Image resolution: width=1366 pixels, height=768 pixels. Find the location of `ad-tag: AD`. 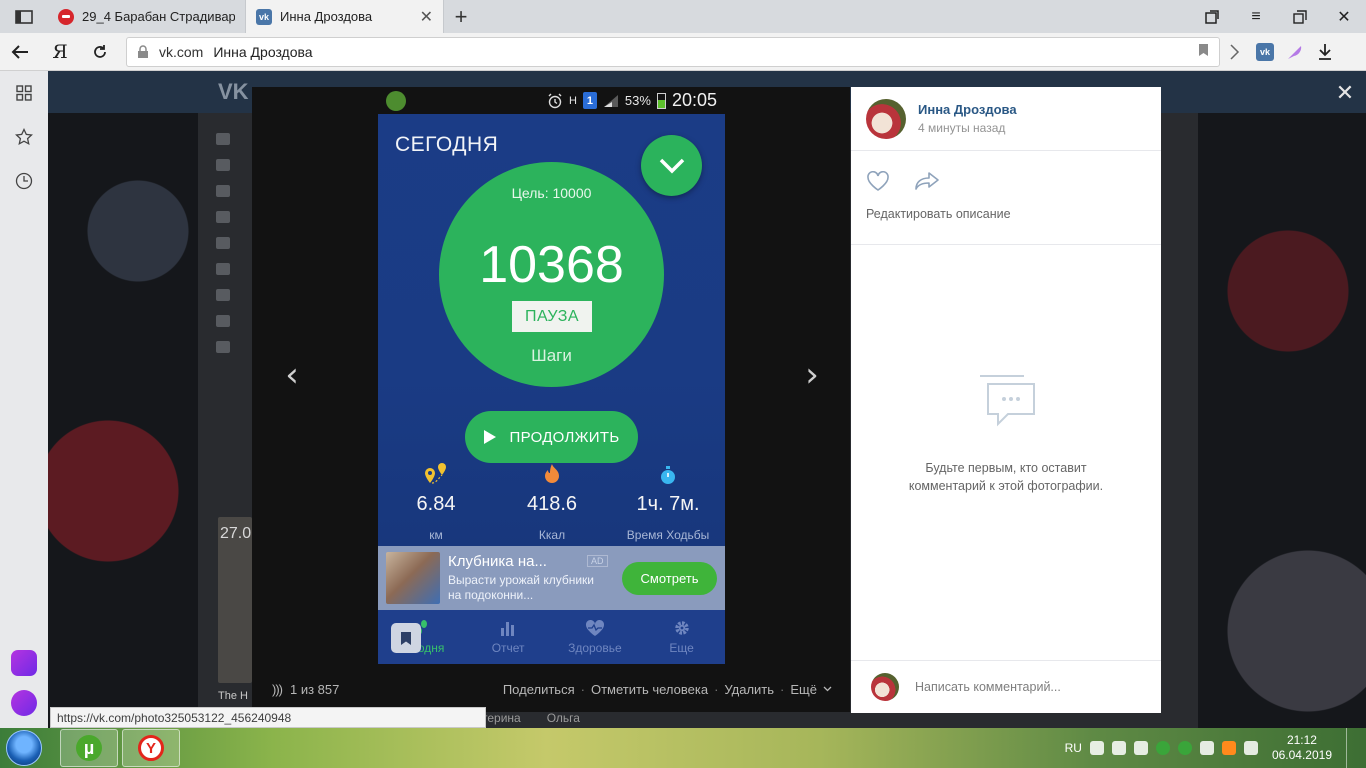

ad-tag: AD is located at coordinates (597, 561).